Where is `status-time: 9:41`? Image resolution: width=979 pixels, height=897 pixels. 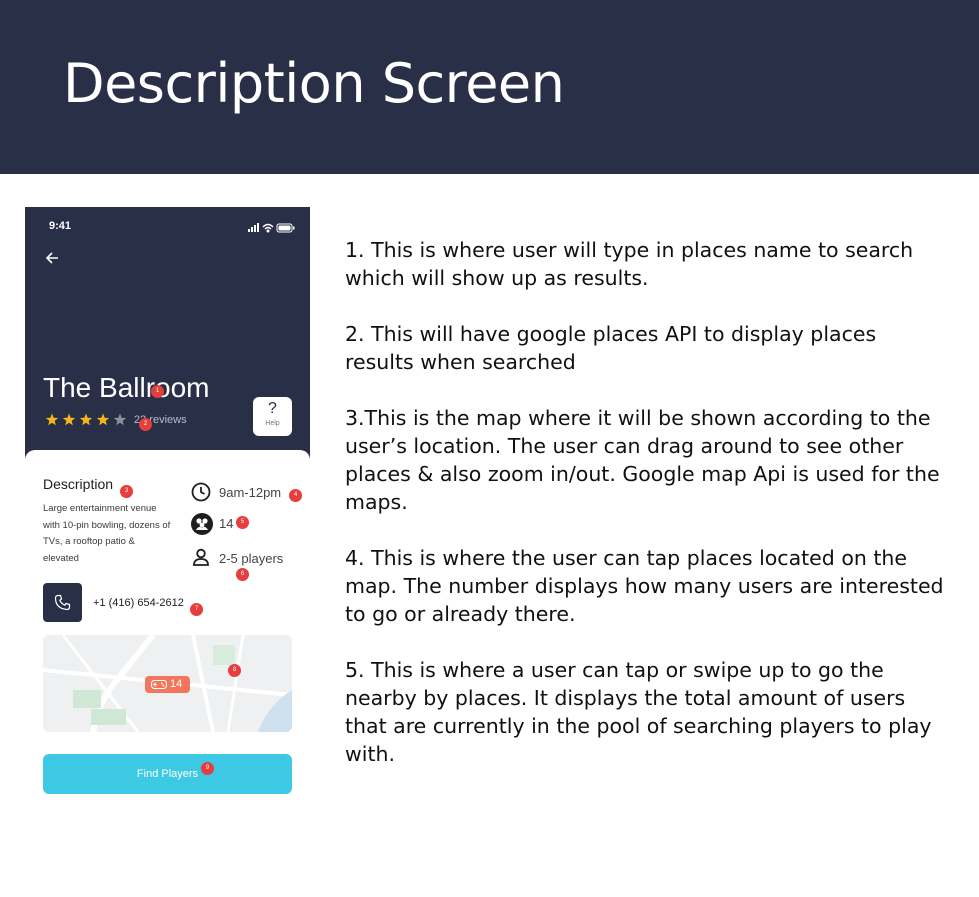 status-time: 9:41 is located at coordinates (60, 226).